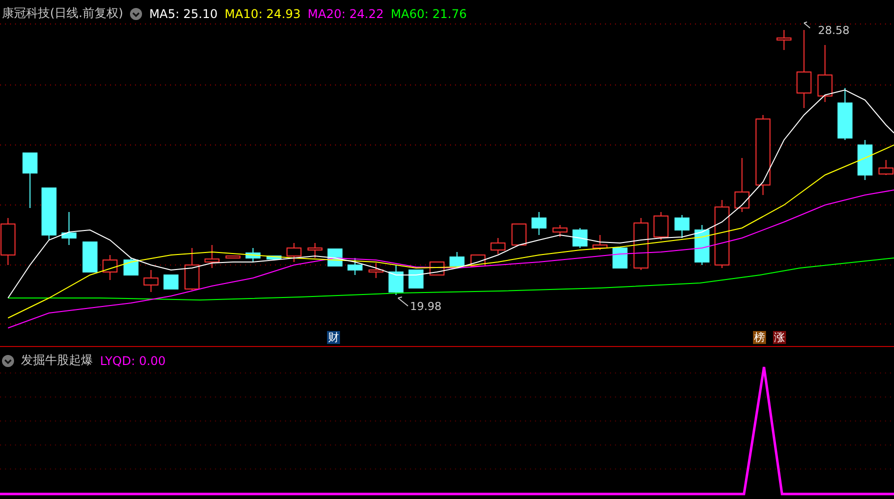 This screenshot has height=499, width=894. I want to click on low-price-label: 19.98, so click(426, 306).